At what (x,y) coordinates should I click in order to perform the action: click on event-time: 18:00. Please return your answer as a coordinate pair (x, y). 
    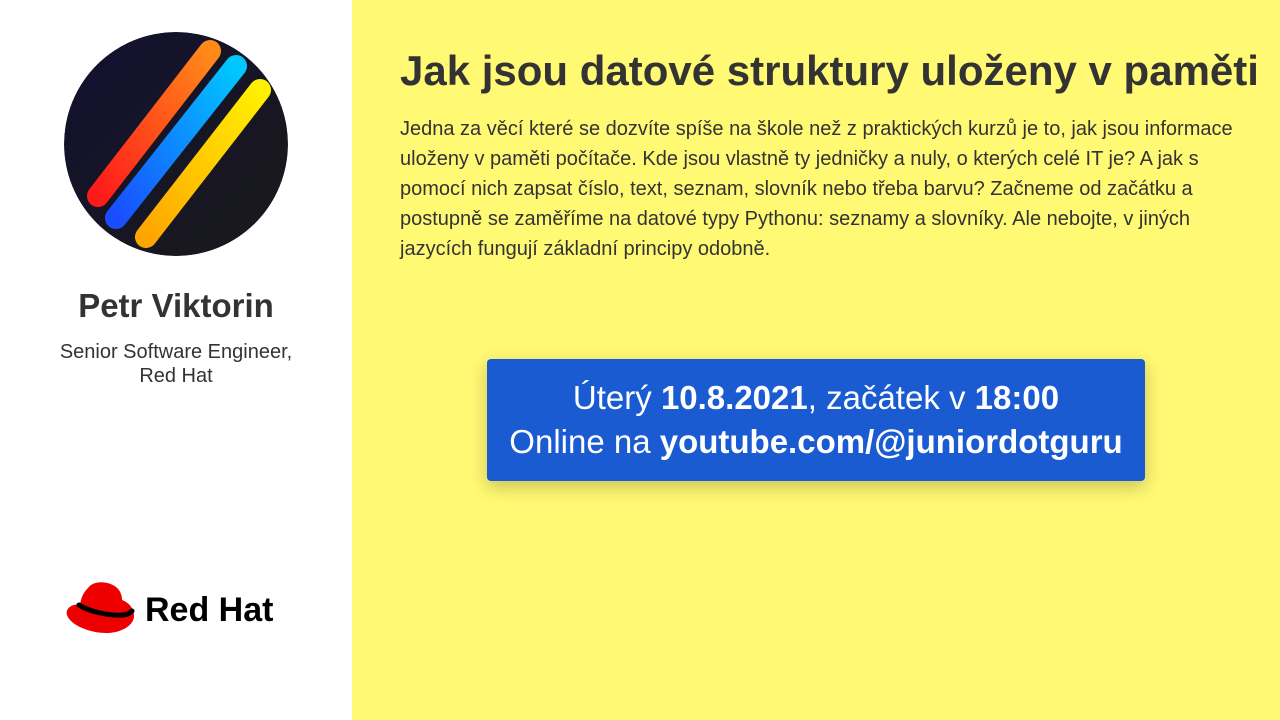
    Looking at the image, I should click on (1017, 397).